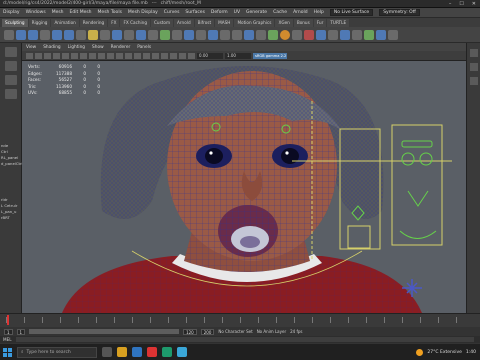 The width and height of the screenshot is (480, 360). What do you see at coordinates (57, 34) in the screenshot?
I see `pinch-icon` at bounding box center [57, 34].